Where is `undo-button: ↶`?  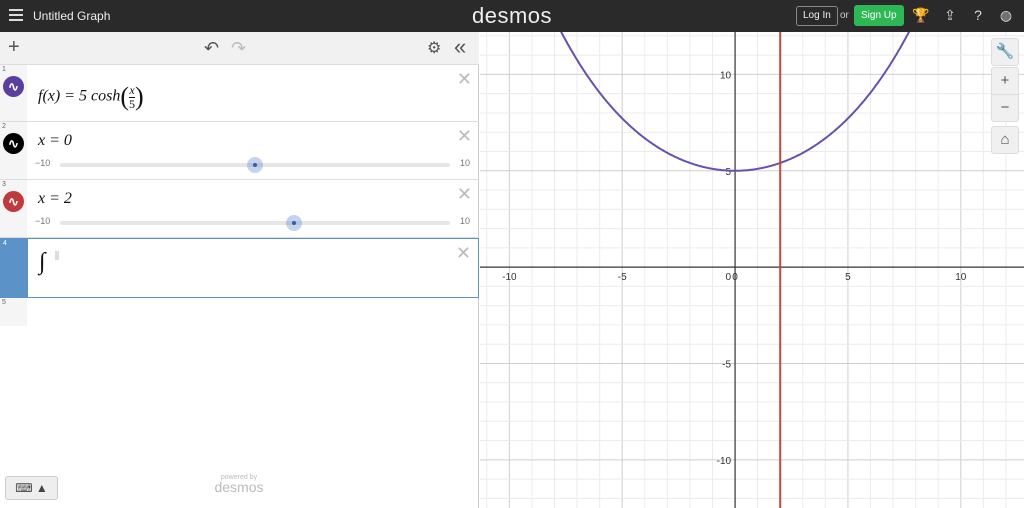
undo-button: ↶ is located at coordinates (211, 48).